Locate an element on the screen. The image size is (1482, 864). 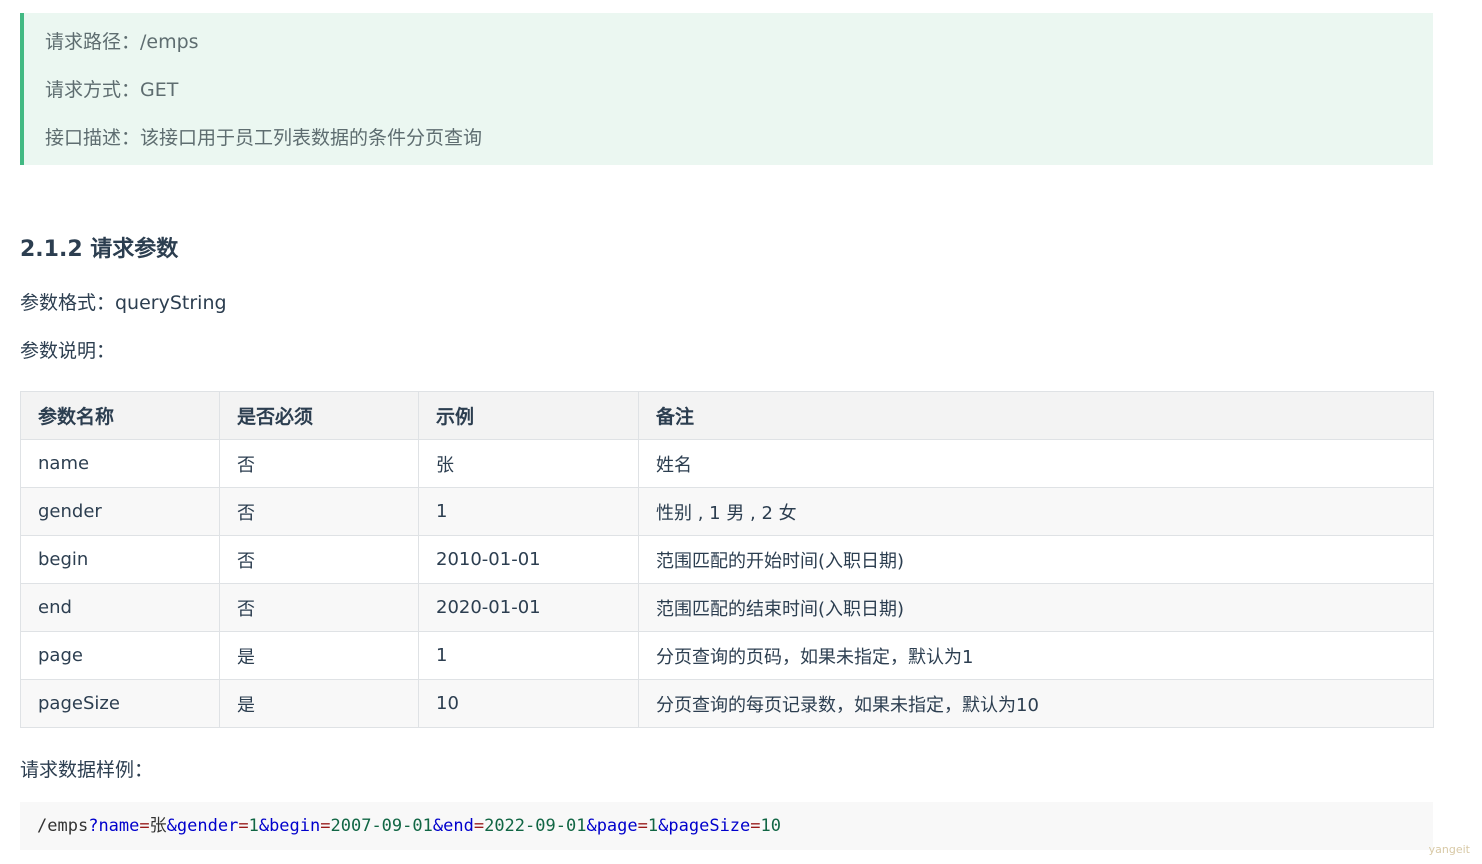
cell-example: 10 is located at coordinates (528, 703).